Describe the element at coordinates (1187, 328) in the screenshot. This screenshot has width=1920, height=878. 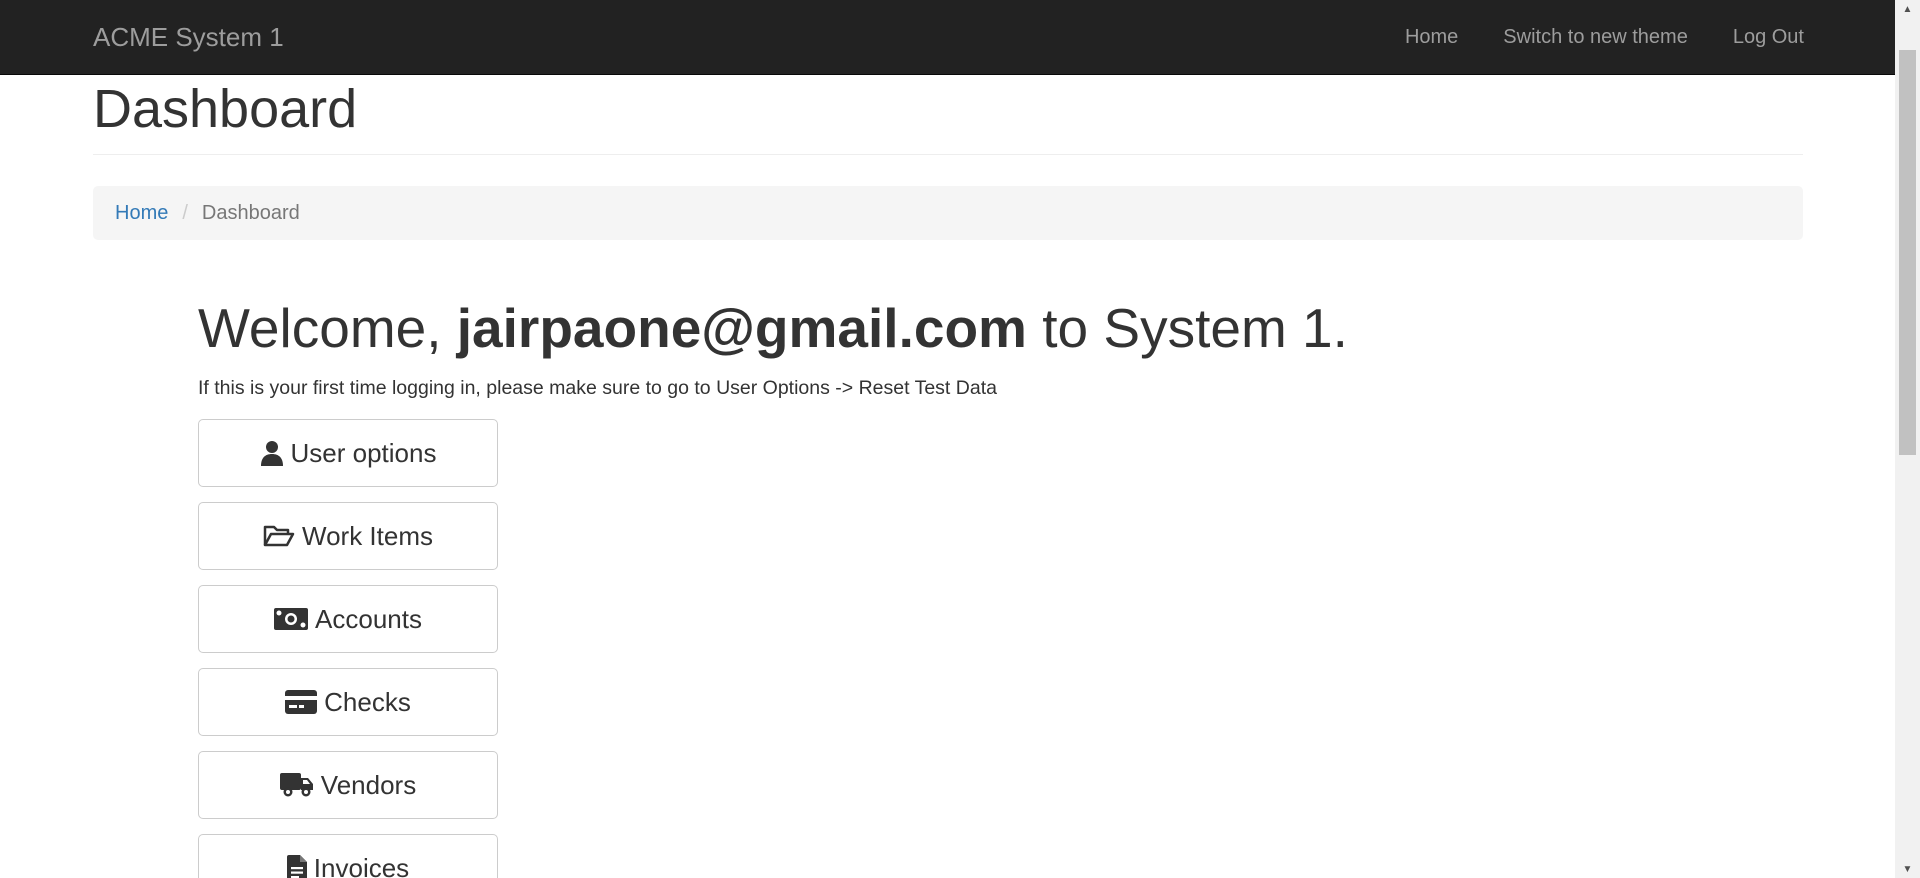
I see `welcome-suffix: to System 1.` at that location.